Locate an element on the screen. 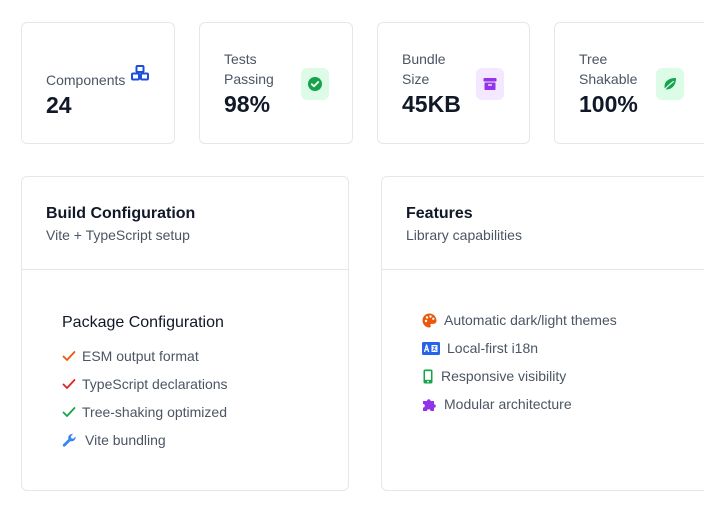  list-item-label: Local-first i18n is located at coordinates (493, 348).